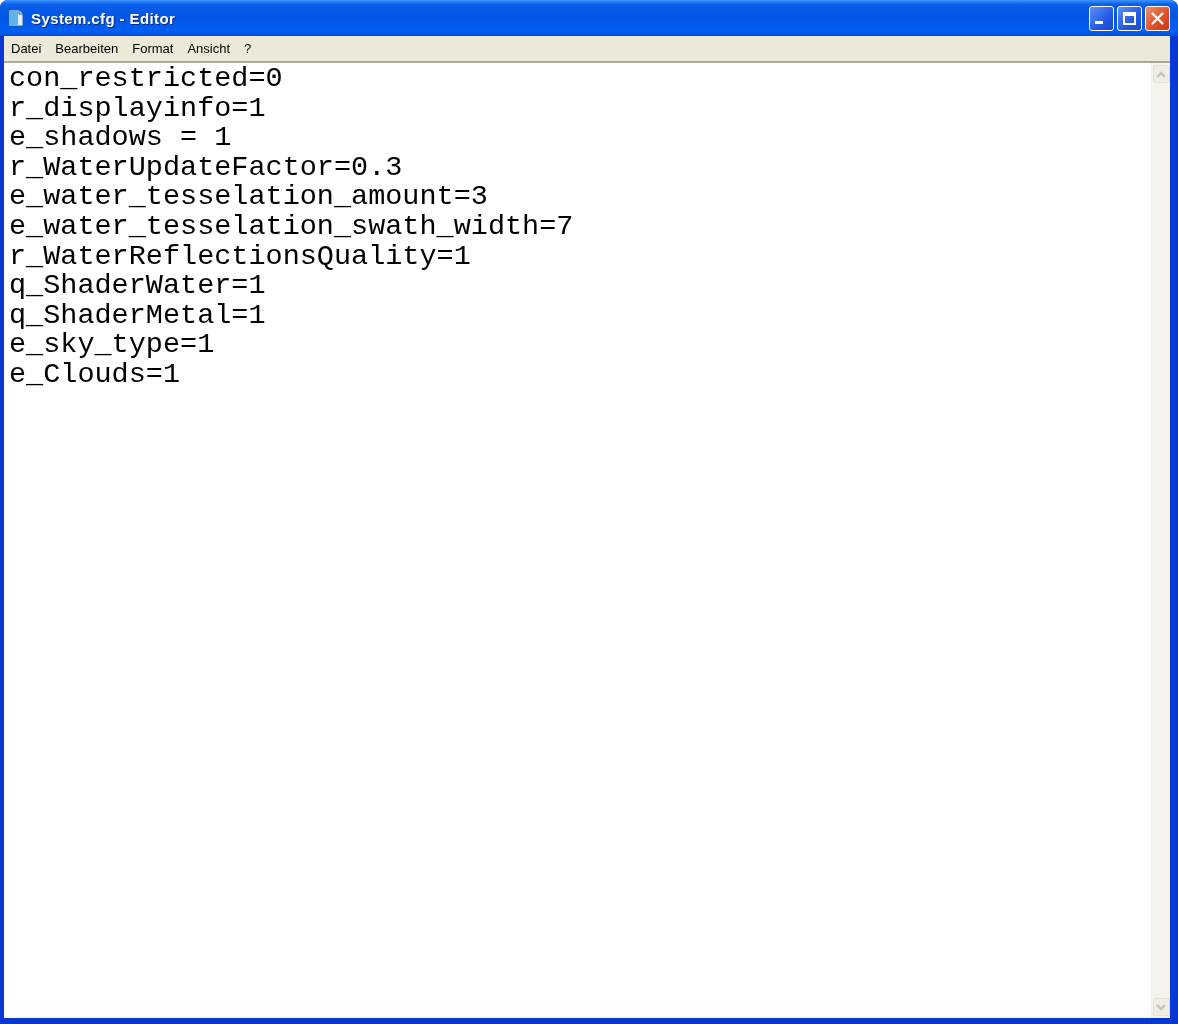 The image size is (1178, 1024). Describe the element at coordinates (1101, 18) in the screenshot. I see `minimize-button` at that location.